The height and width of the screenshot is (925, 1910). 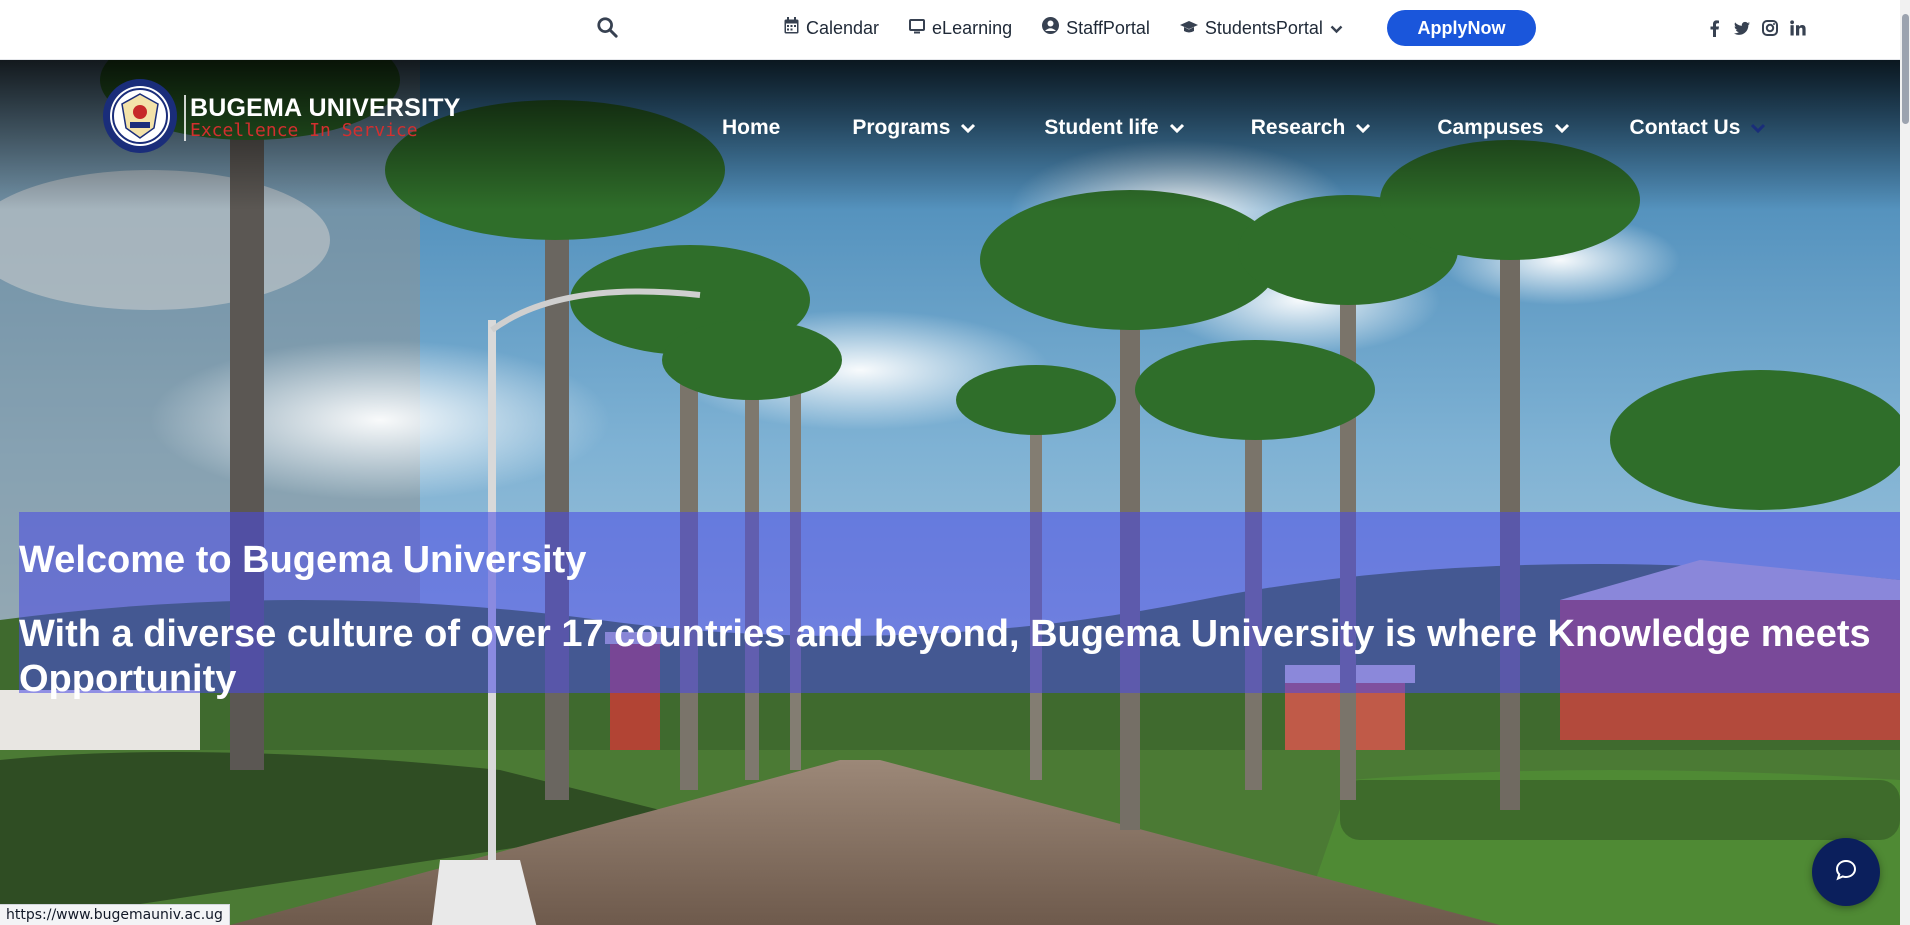 I want to click on search-button, so click(x=607, y=29).